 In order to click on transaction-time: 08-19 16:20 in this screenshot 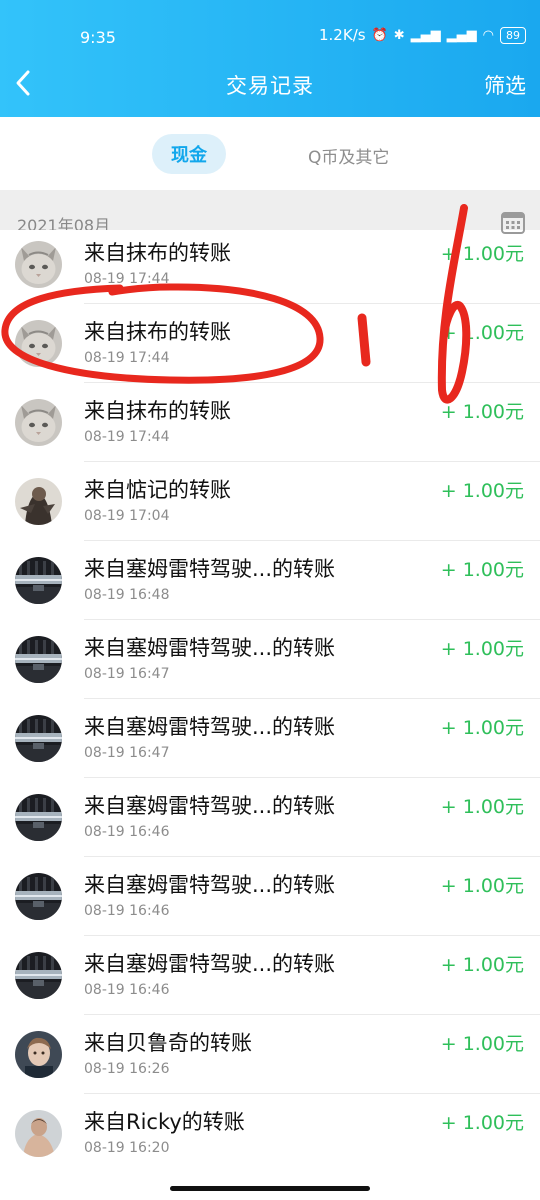, I will do `click(127, 1148)`.